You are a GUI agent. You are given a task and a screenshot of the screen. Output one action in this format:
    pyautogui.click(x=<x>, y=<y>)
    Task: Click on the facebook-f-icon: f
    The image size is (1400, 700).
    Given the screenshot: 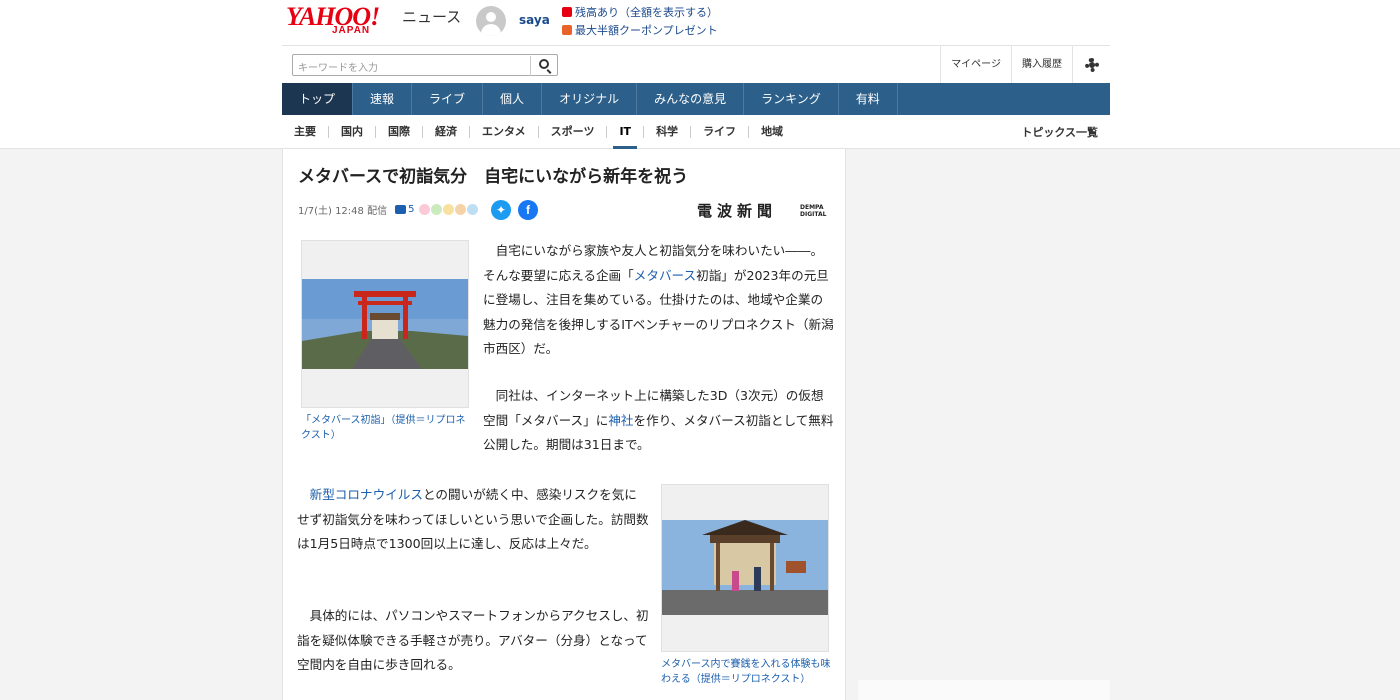 What is the action you would take?
    pyautogui.click(x=528, y=210)
    